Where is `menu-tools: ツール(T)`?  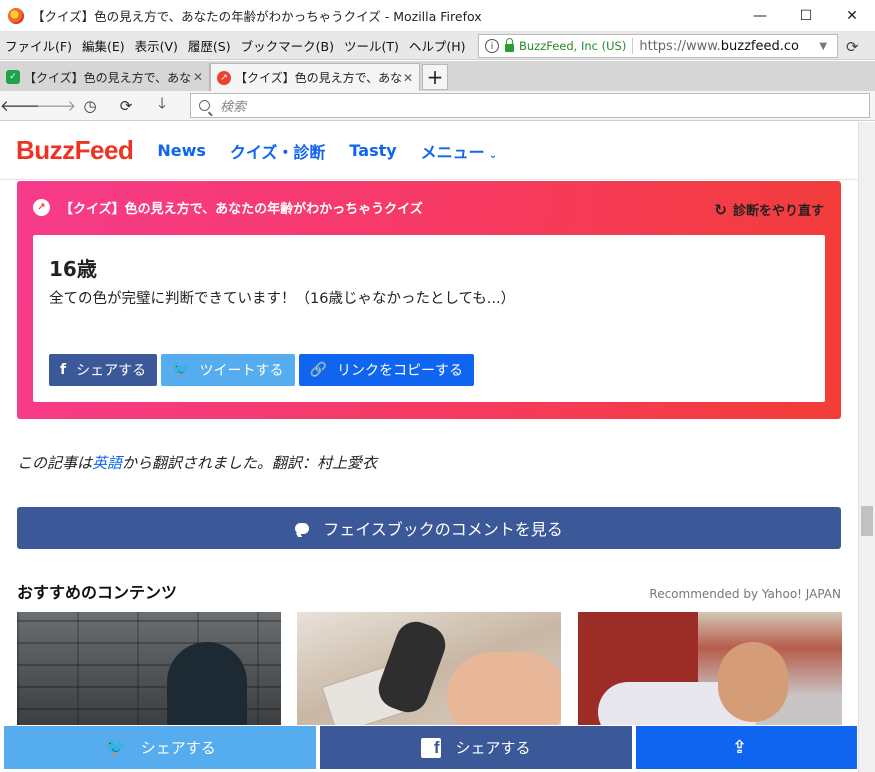 menu-tools: ツール(T) is located at coordinates (371, 45).